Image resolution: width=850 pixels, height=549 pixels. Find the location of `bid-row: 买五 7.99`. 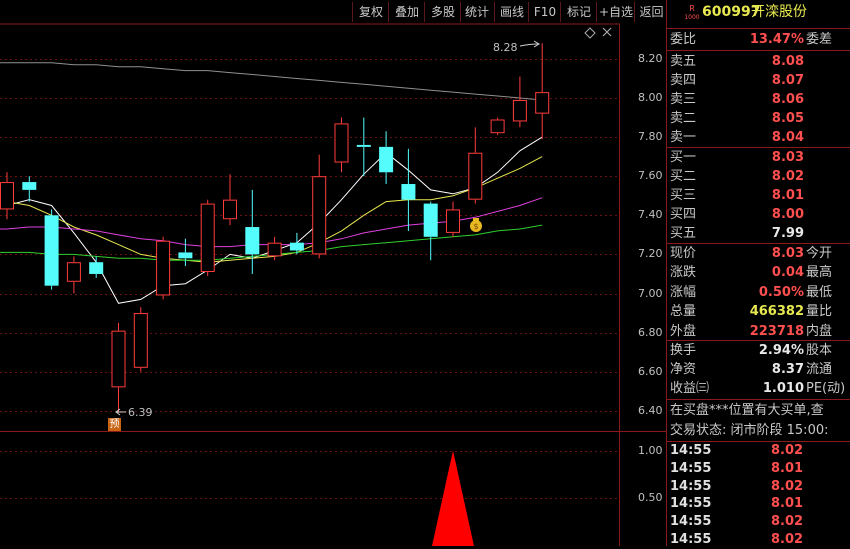

bid-row: 买五 7.99 is located at coordinates (758, 233).